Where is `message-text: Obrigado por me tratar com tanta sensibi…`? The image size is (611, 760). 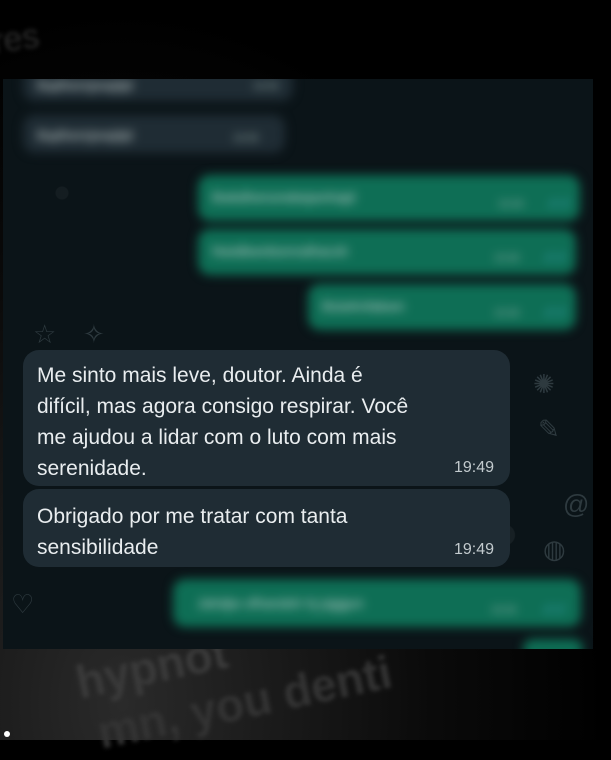 message-text: Obrigado por me tratar com tanta sensibi… is located at coordinates (192, 532).